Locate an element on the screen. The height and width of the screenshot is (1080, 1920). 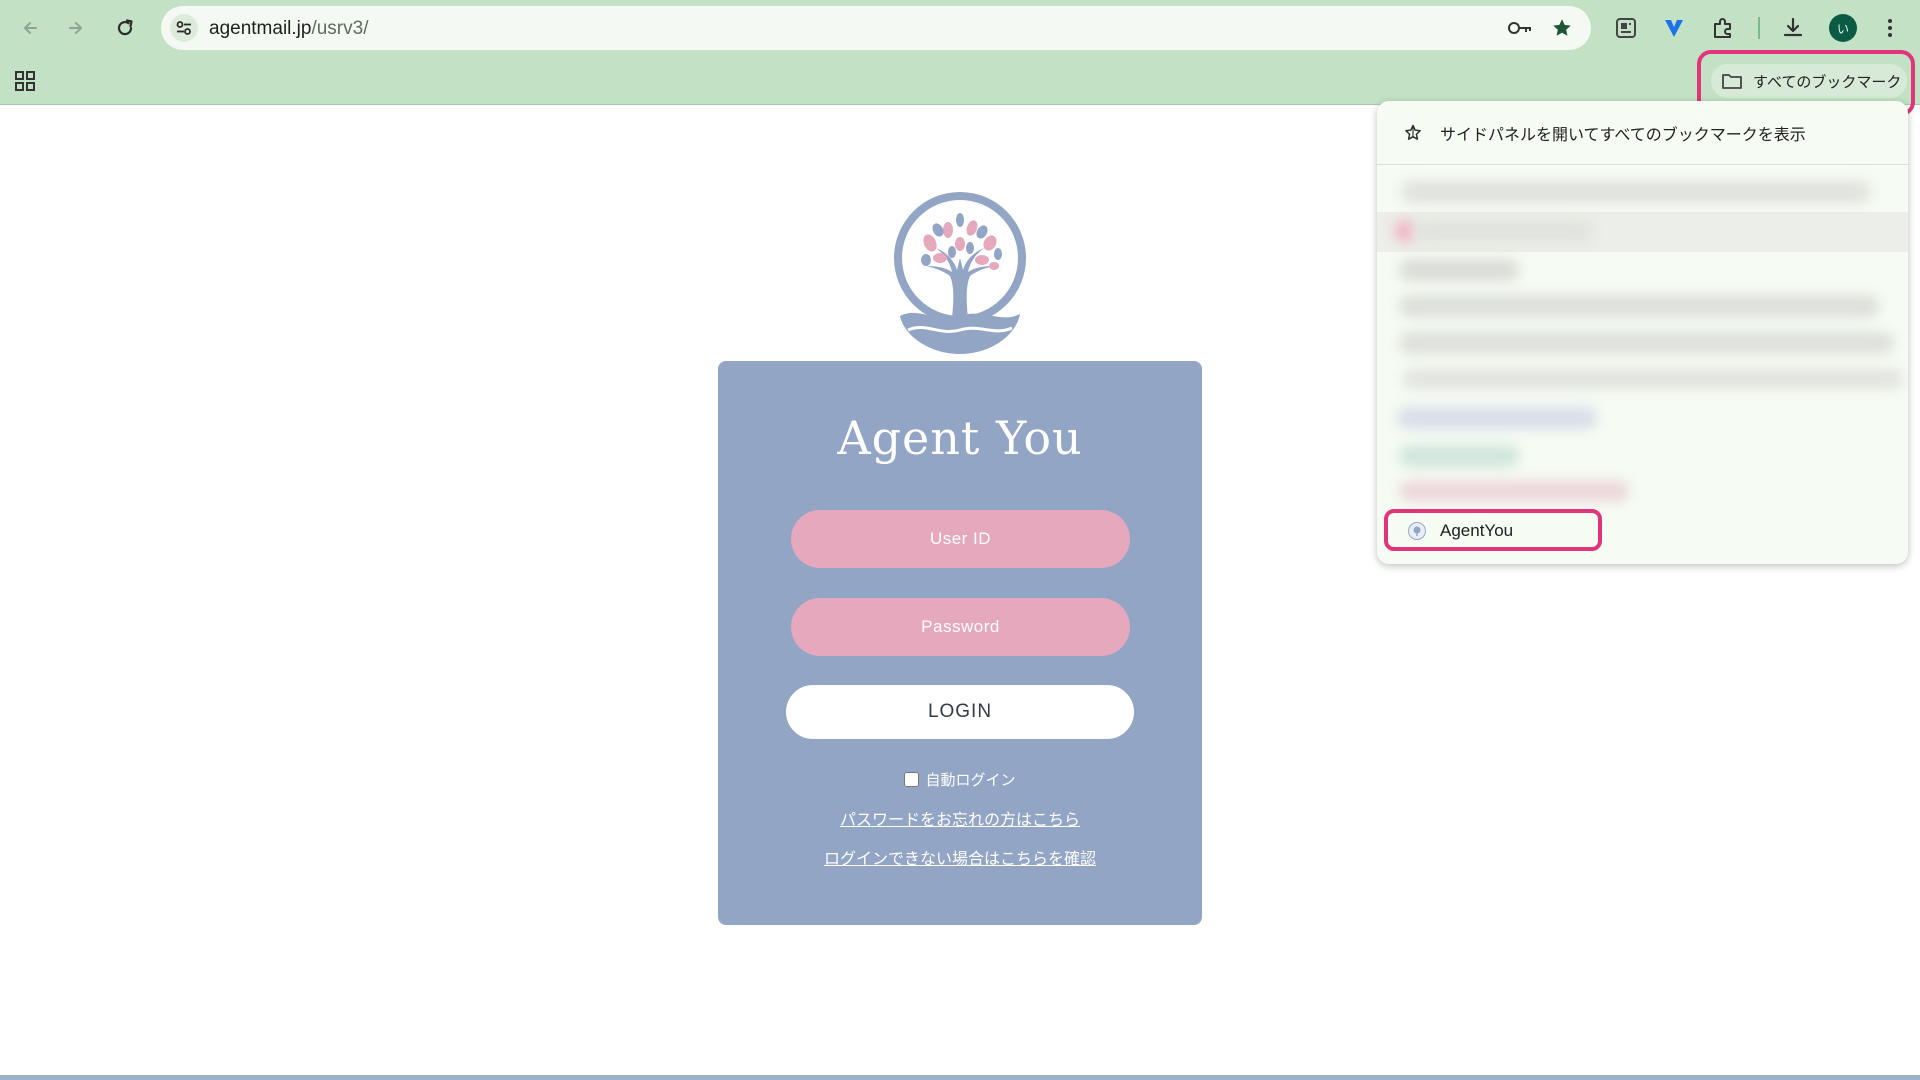
arrow-right-icon is located at coordinates (75, 28).